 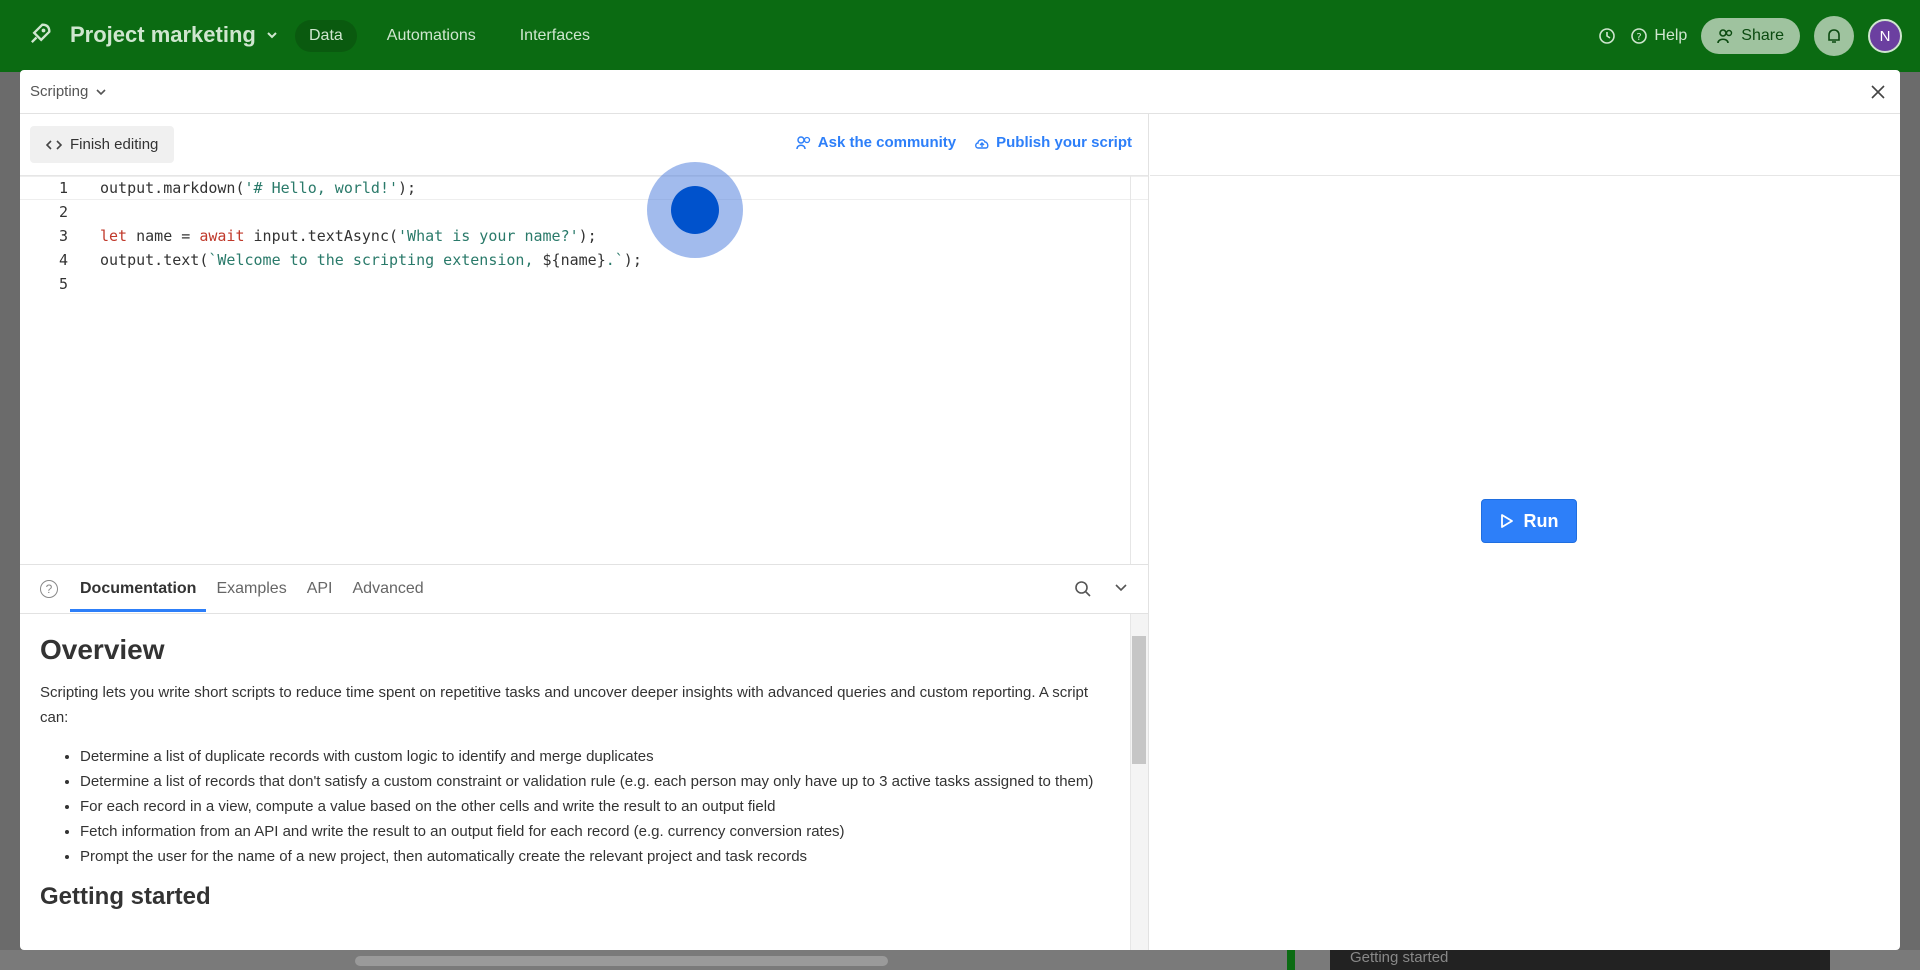 What do you see at coordinates (163, 34) in the screenshot?
I see `project-name: Project marketing` at bounding box center [163, 34].